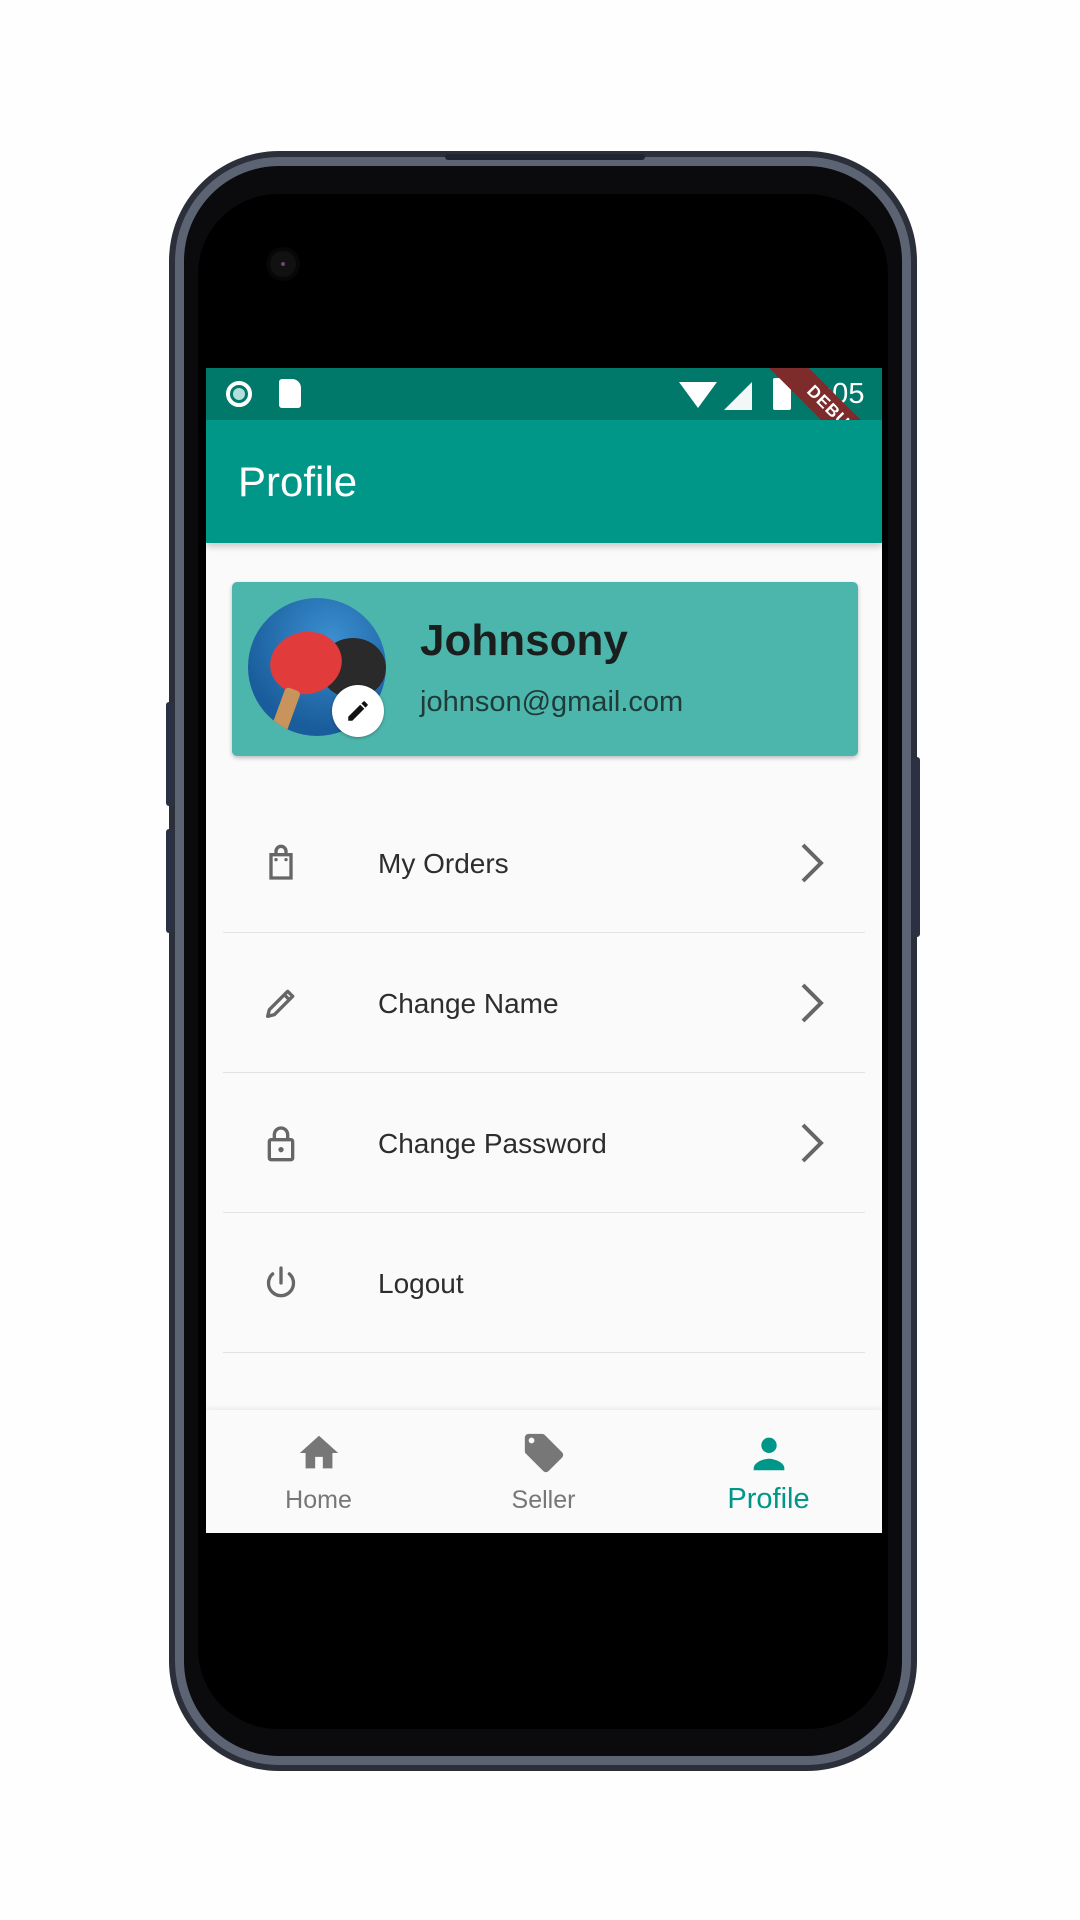  I want to click on menu-item-label: My Orders, so click(443, 863).